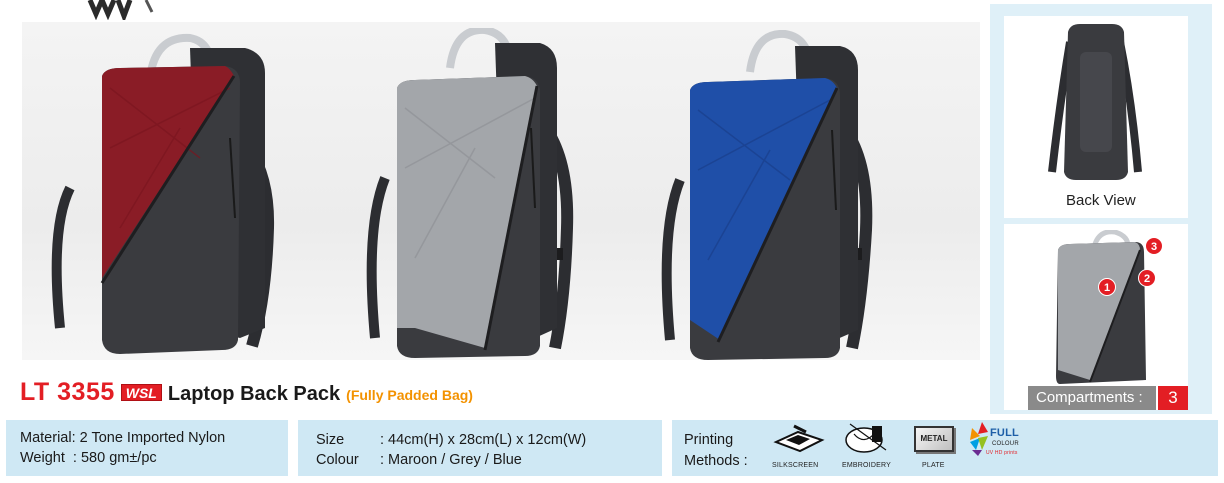  I want to click on compartments-label: Compartments :, so click(1092, 398).